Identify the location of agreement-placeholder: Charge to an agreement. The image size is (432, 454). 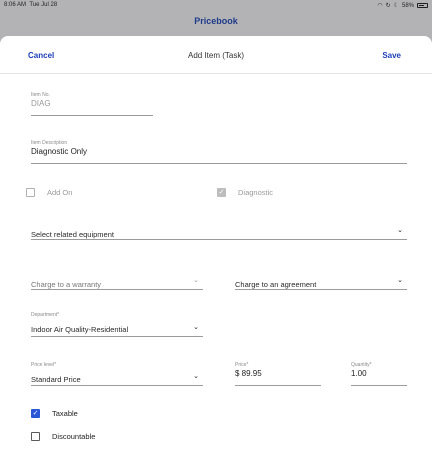
(276, 284).